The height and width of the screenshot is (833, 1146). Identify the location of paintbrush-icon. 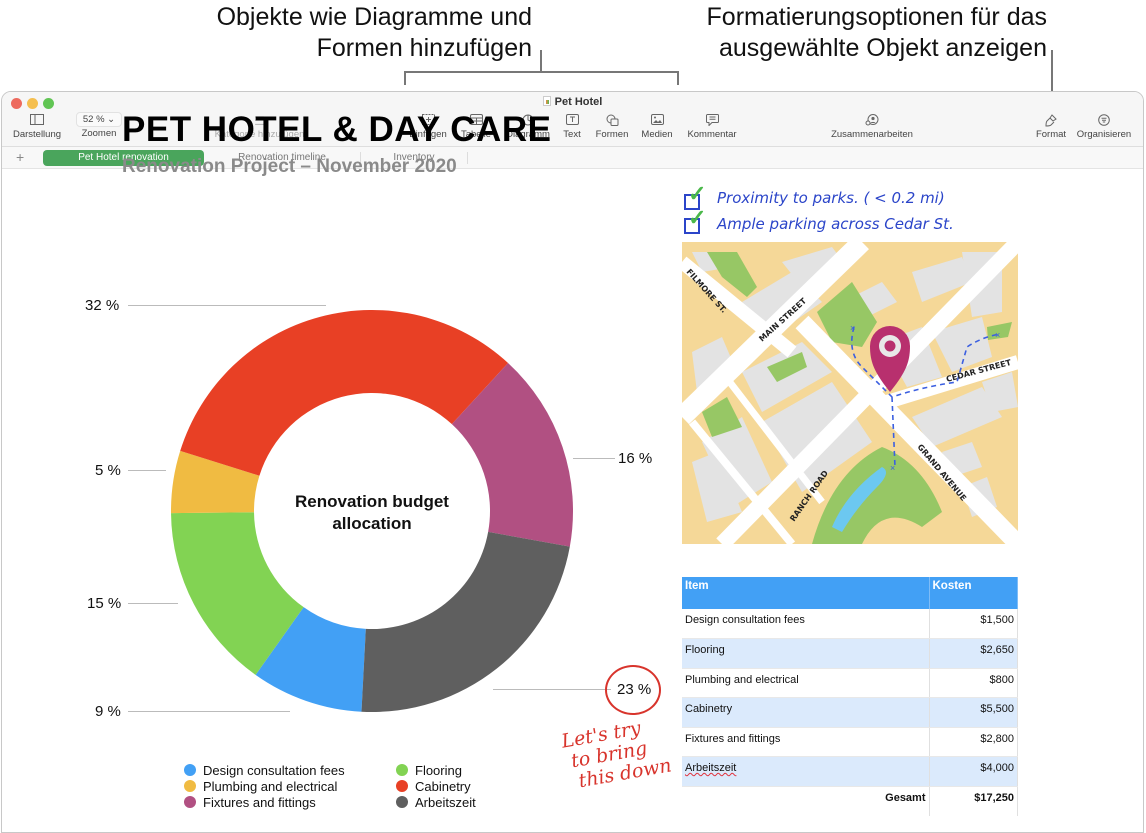
(1051, 121).